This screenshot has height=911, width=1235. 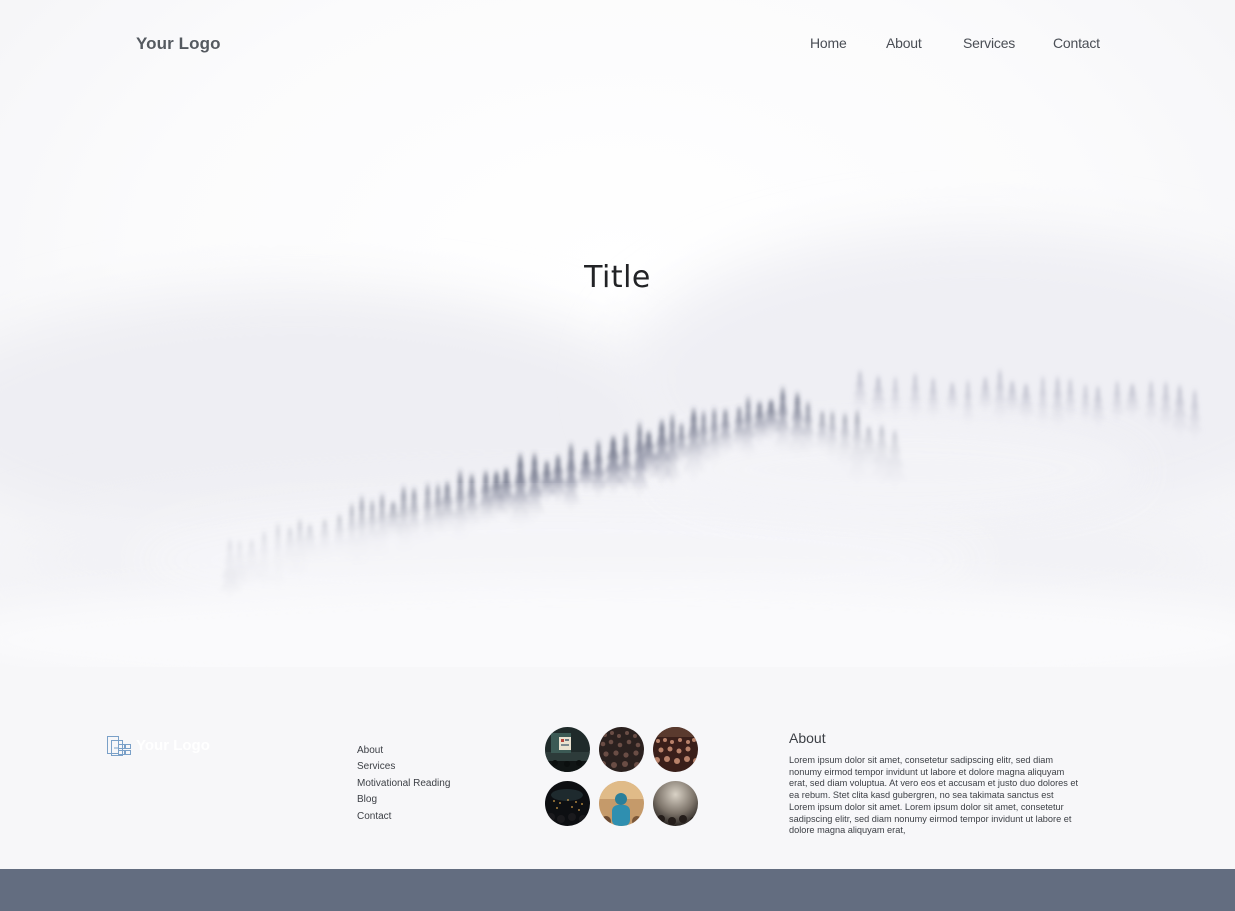 I want to click on footer-link-item: Services, so click(x=403, y=764).